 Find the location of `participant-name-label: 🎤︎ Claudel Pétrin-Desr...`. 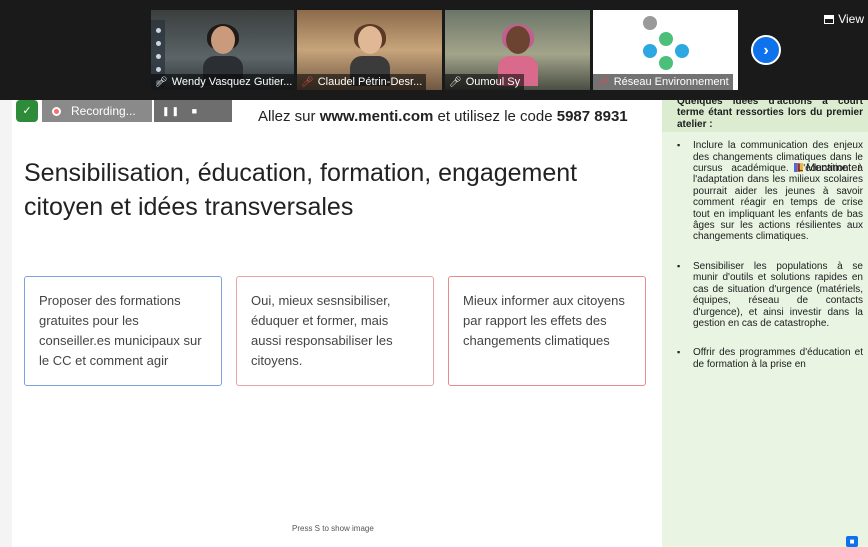

participant-name-label: 🎤︎ Claudel Pétrin-Desr... is located at coordinates (362, 82).